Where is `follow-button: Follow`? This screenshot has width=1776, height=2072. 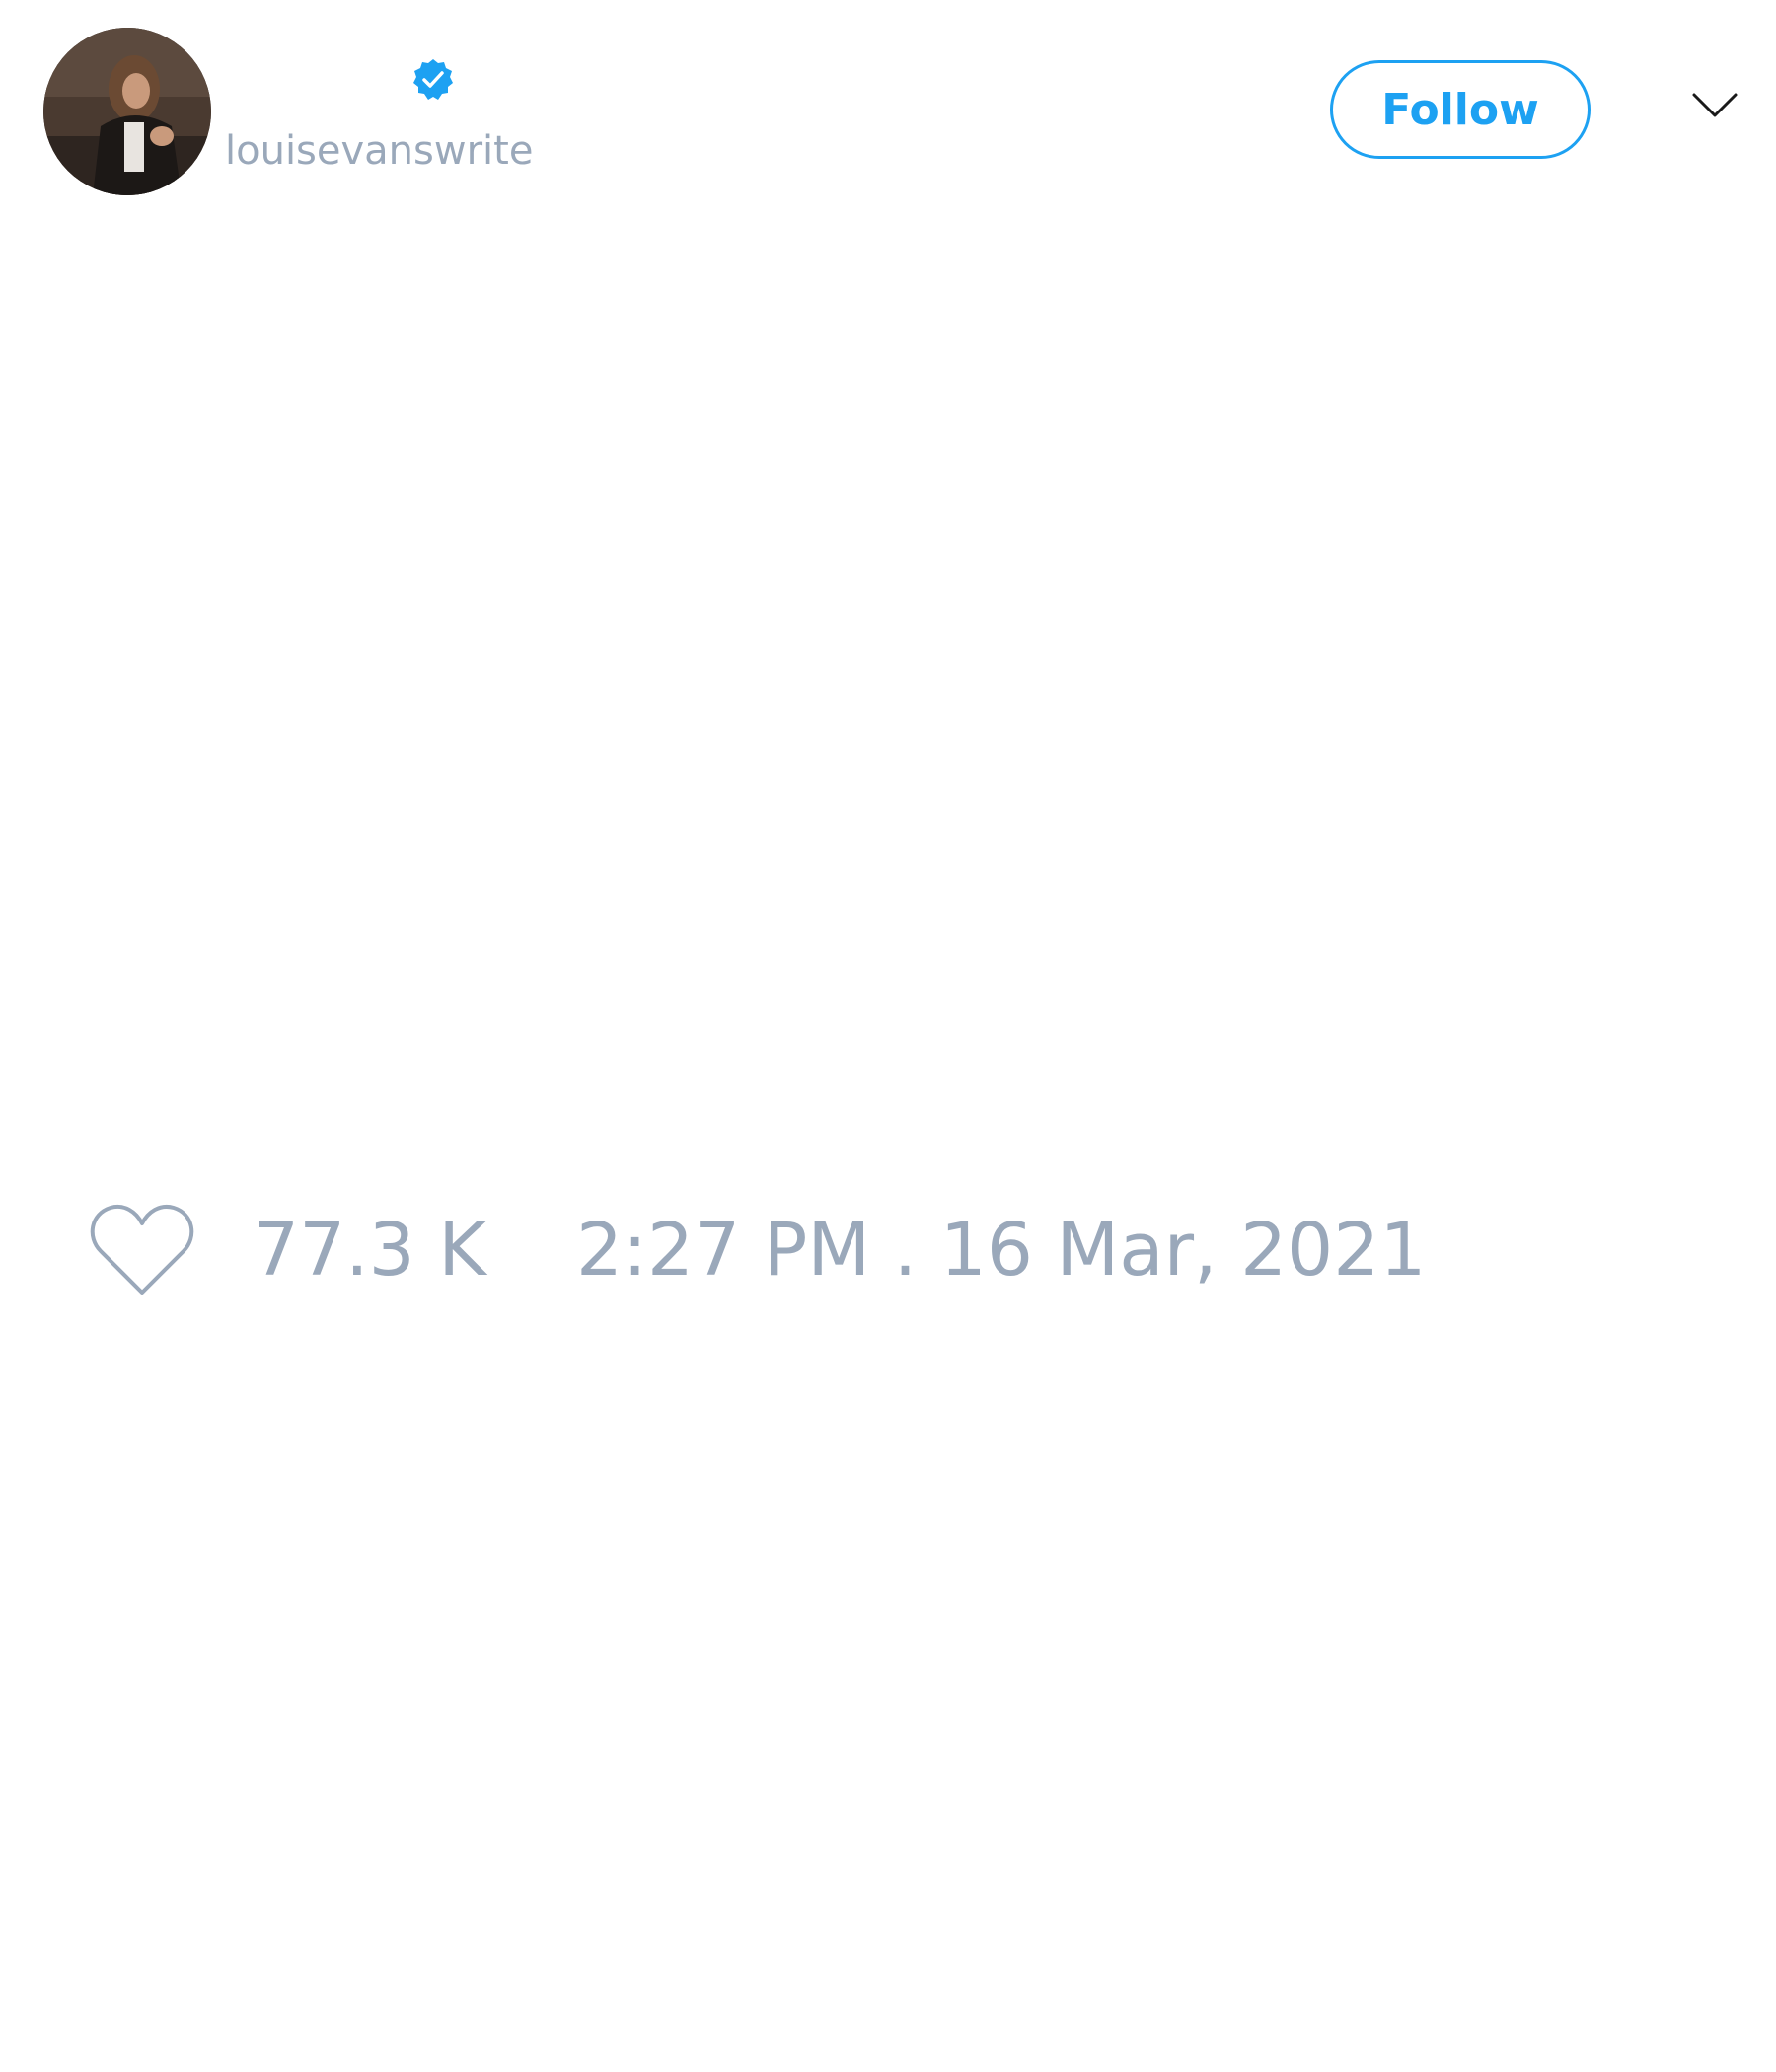 follow-button: Follow is located at coordinates (1461, 110).